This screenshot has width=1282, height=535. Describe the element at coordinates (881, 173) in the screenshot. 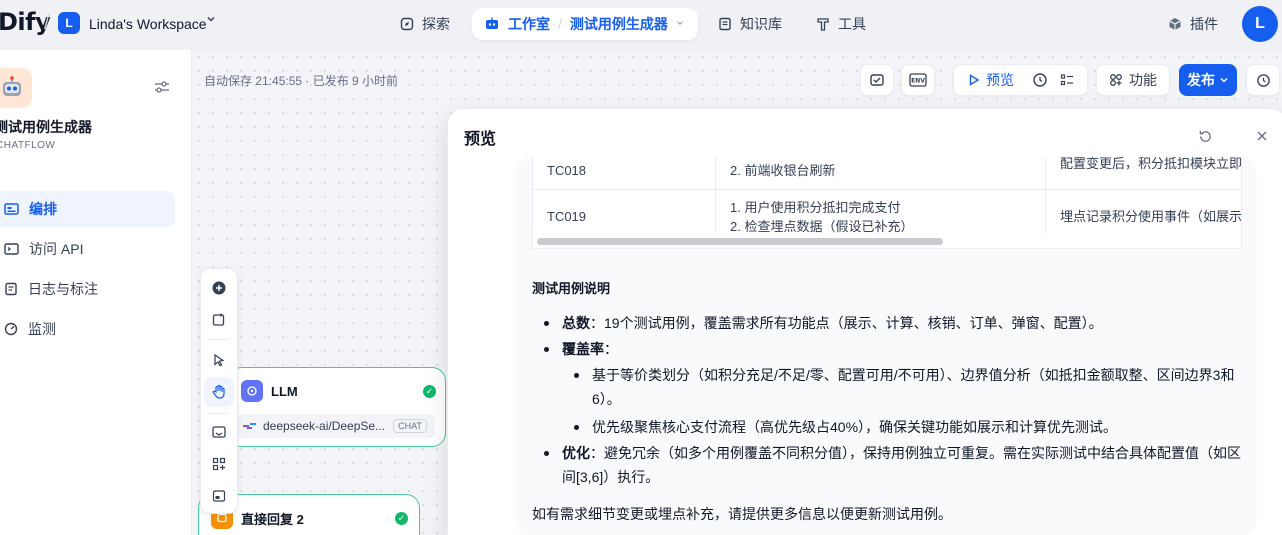

I see `table-cell-steps: 2. 前端收银台刷新` at that location.